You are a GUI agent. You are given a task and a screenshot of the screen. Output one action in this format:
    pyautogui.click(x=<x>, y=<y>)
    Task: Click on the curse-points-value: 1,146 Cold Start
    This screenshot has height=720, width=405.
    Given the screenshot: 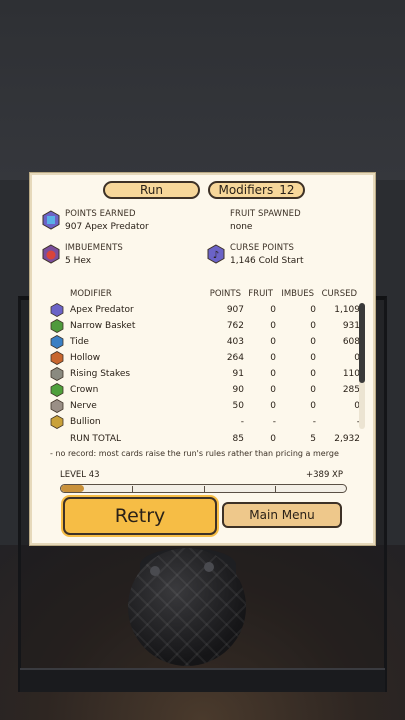 What is the action you would take?
    pyautogui.click(x=267, y=261)
    